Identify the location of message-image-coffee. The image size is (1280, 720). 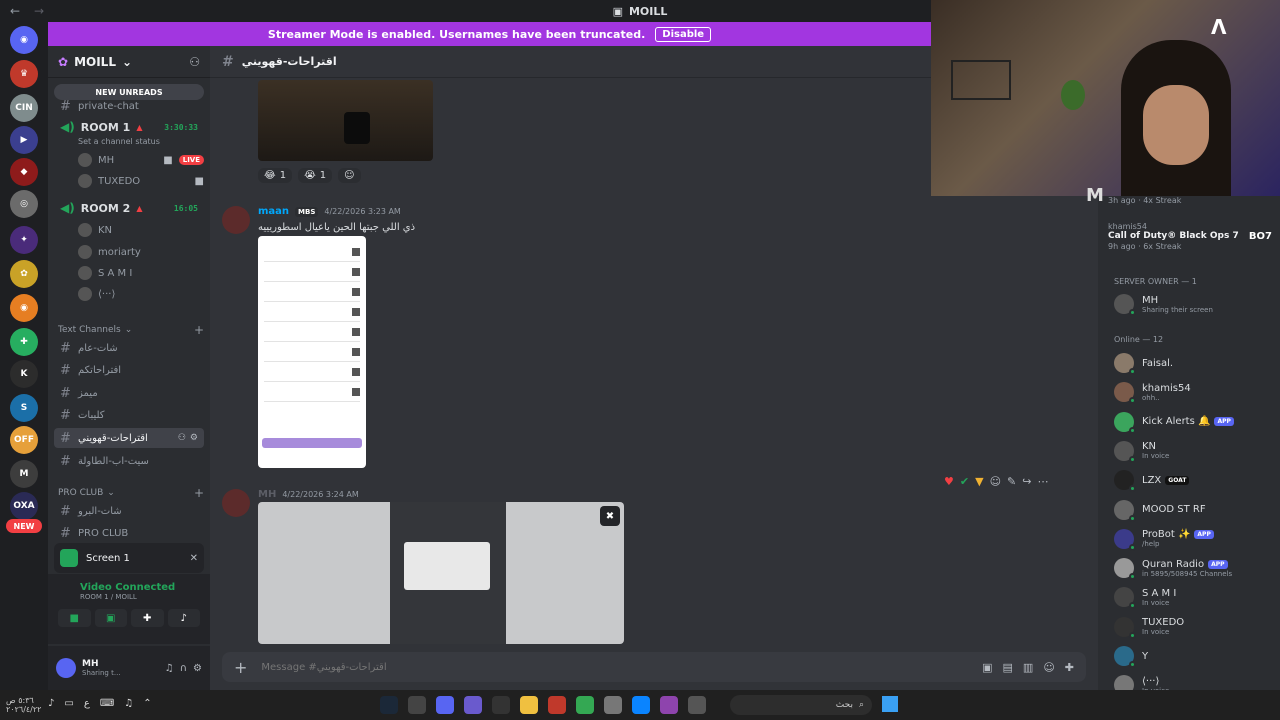
(345, 120).